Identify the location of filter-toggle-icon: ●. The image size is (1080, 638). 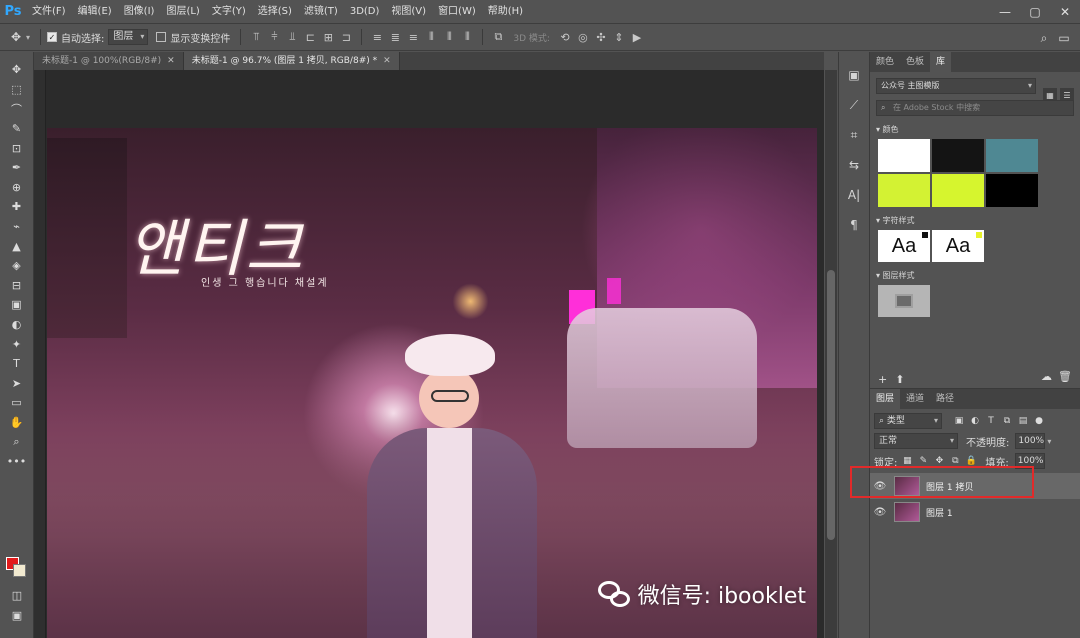
(1039, 421).